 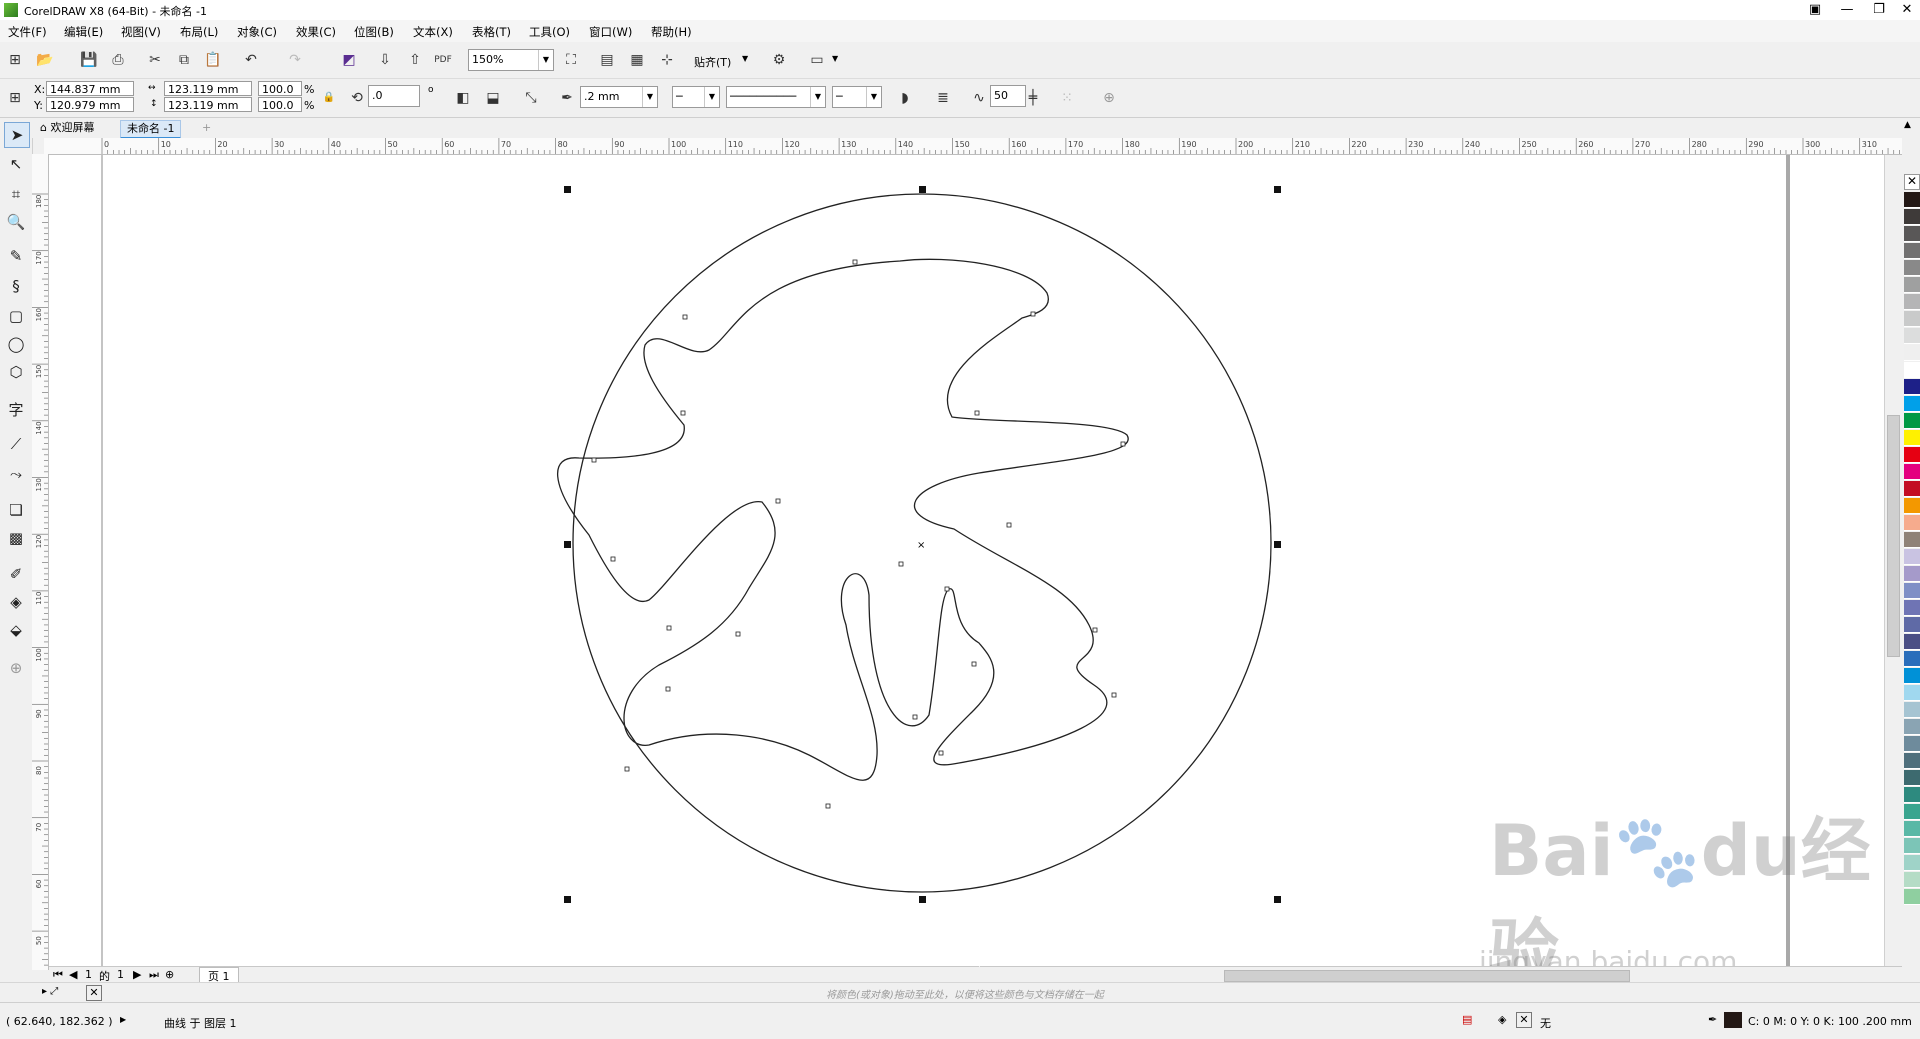 What do you see at coordinates (1033, 98) in the screenshot?
I see `smoothing-slider-icon: ╪` at bounding box center [1033, 98].